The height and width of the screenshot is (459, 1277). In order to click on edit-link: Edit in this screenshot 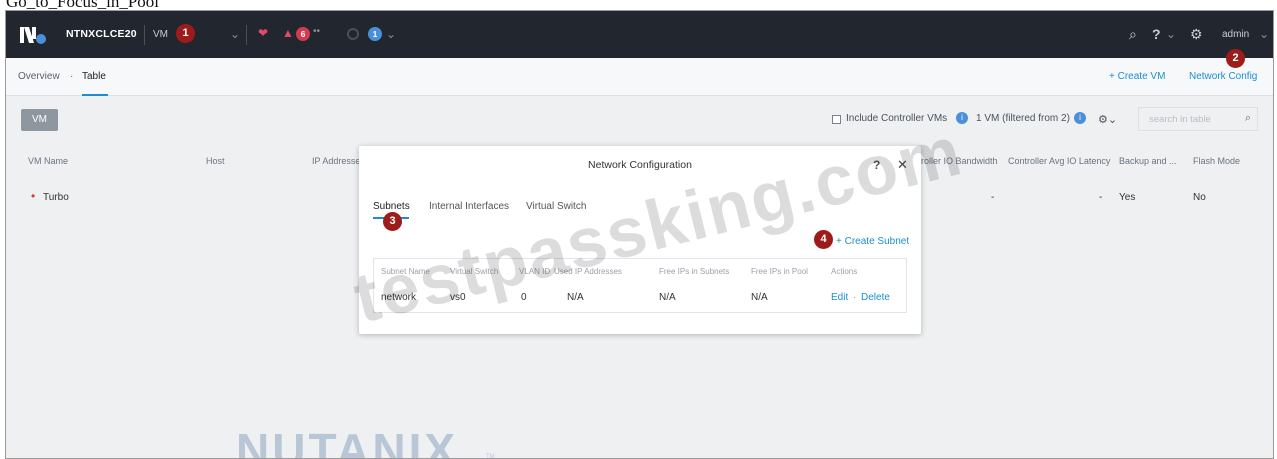, I will do `click(839, 297)`.